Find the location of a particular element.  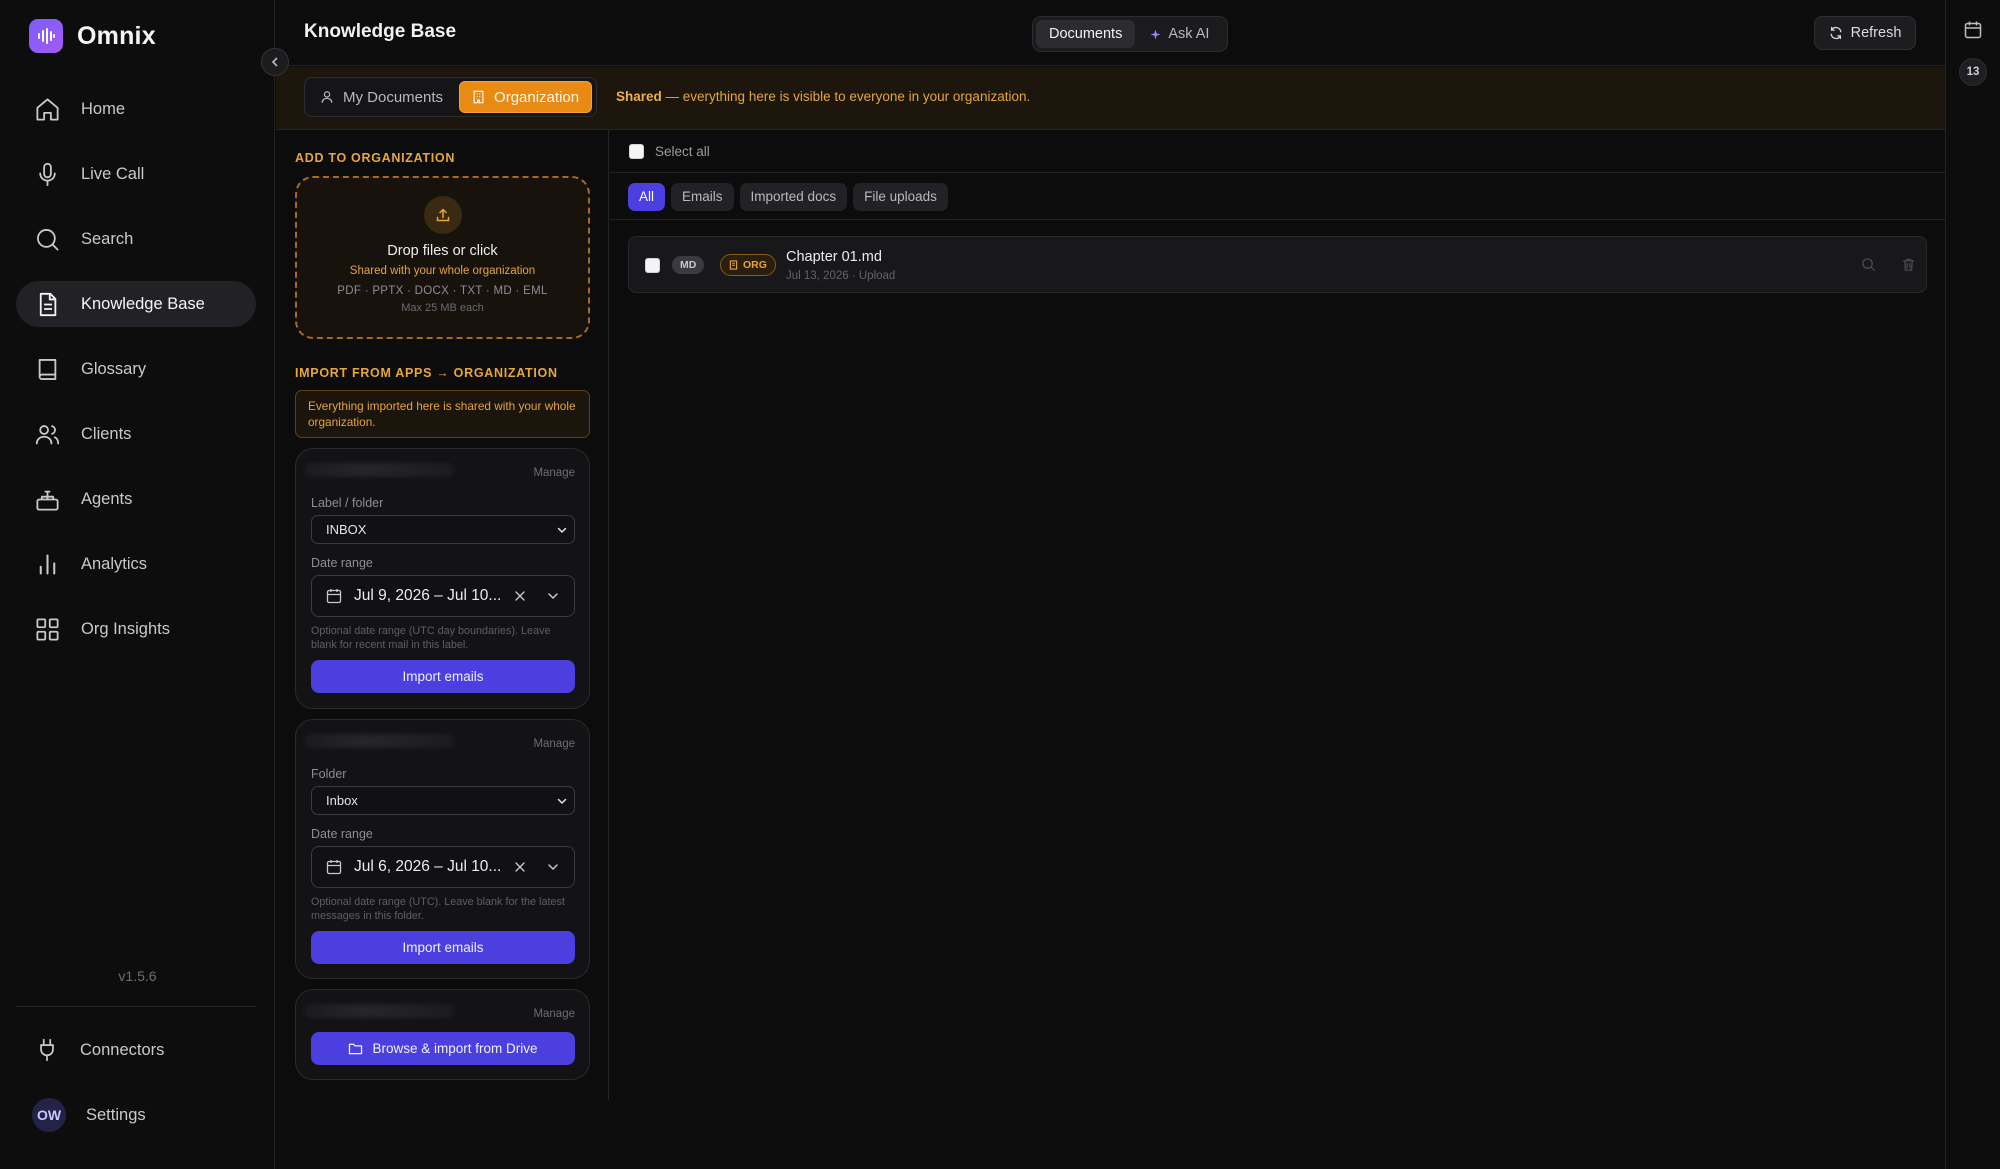

version-label: v1.5.6 is located at coordinates (137, 976).